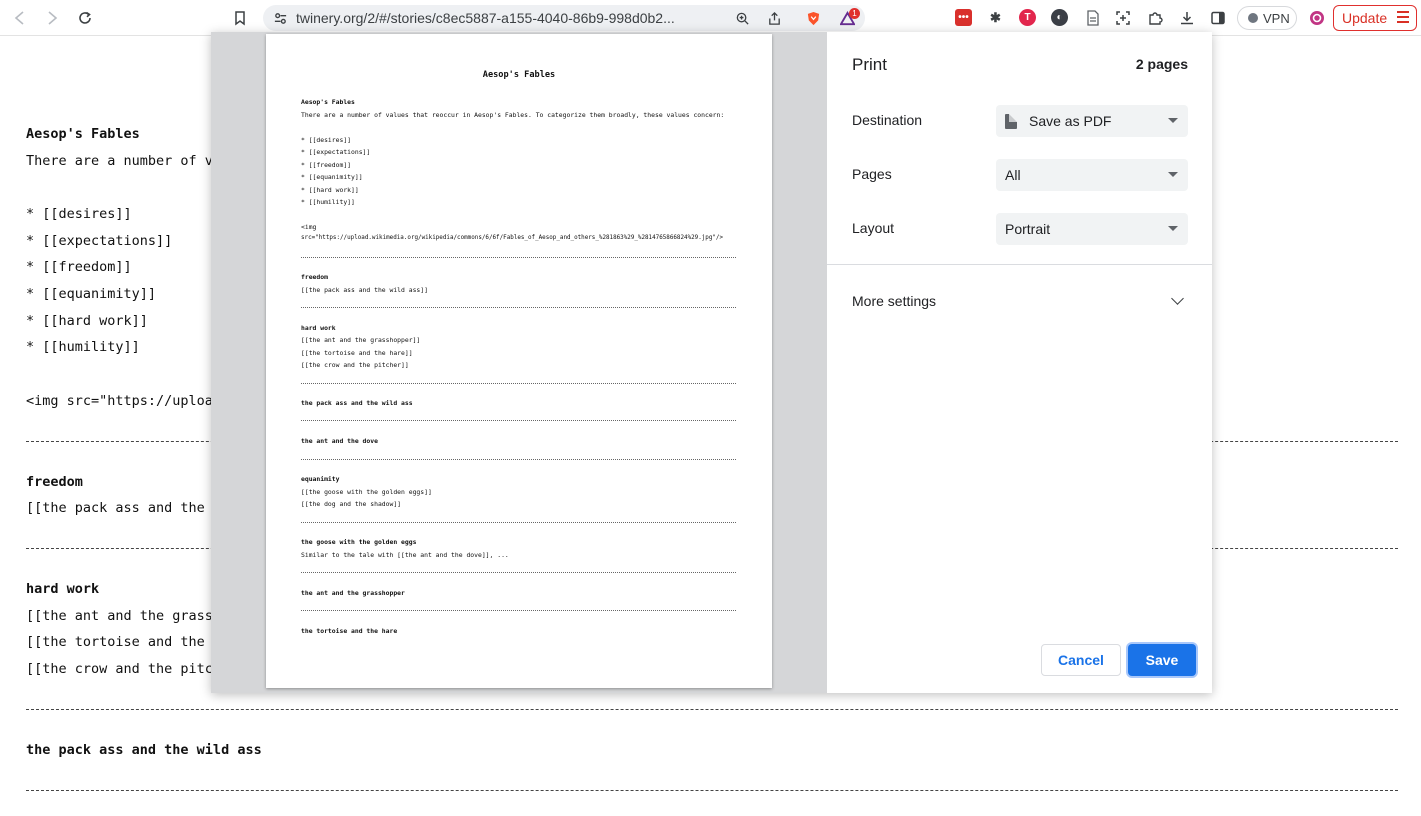 Image resolution: width=1421 pixels, height=816 pixels. What do you see at coordinates (83, 134) in the screenshot?
I see `story-title: Aesop's Fables` at bounding box center [83, 134].